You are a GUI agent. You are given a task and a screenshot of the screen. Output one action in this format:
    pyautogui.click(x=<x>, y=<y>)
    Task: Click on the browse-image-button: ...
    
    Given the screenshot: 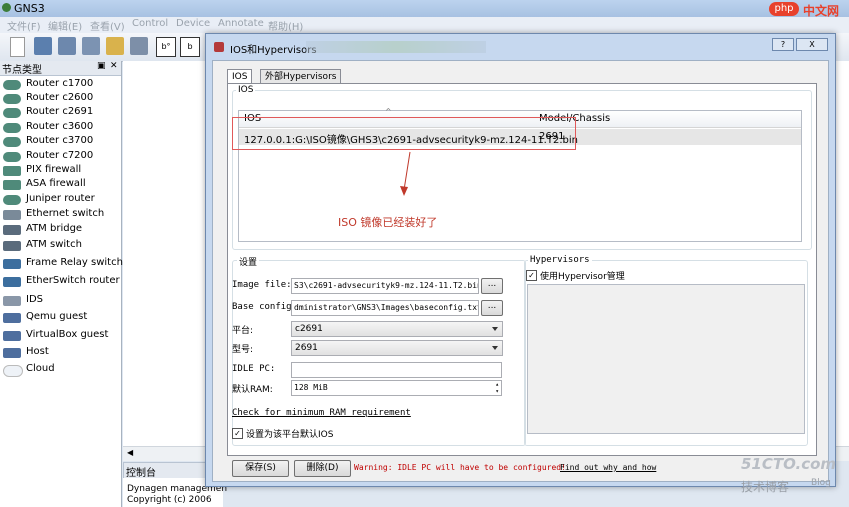 What is the action you would take?
    pyautogui.click(x=492, y=286)
    